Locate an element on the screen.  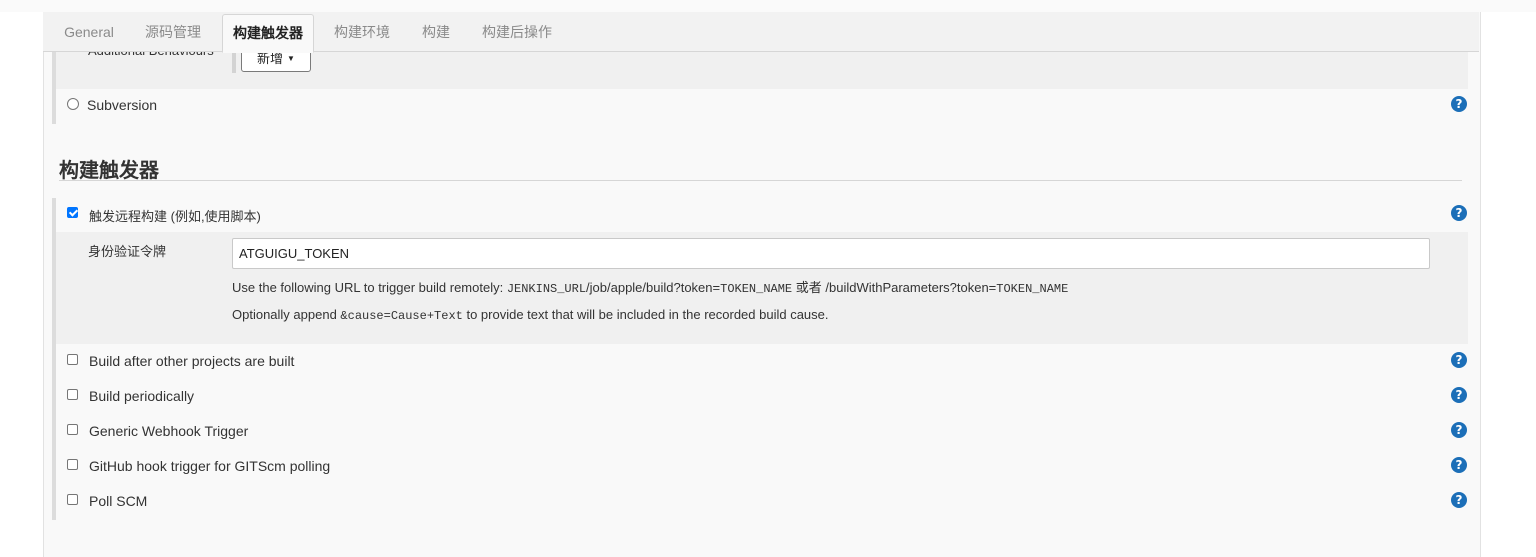
auth-token-label: 身份验证令牌 is located at coordinates (127, 251).